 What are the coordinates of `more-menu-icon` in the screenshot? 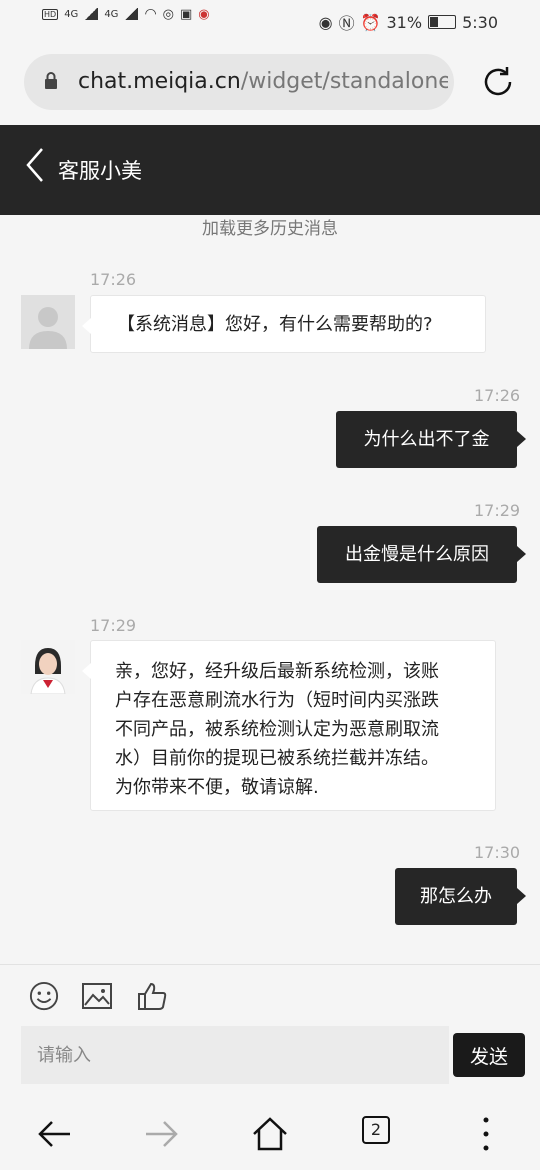 It's located at (486, 1134).